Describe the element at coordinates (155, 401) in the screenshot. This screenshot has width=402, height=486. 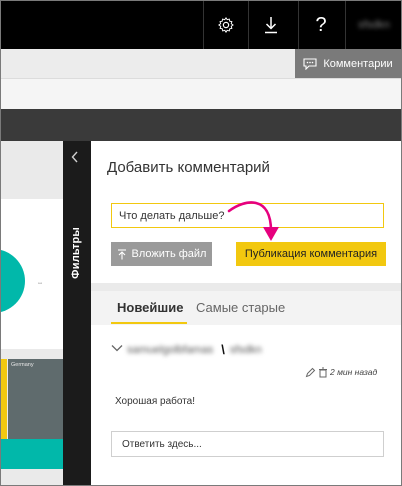
I see `comment-text: Хорошая работа!` at that location.